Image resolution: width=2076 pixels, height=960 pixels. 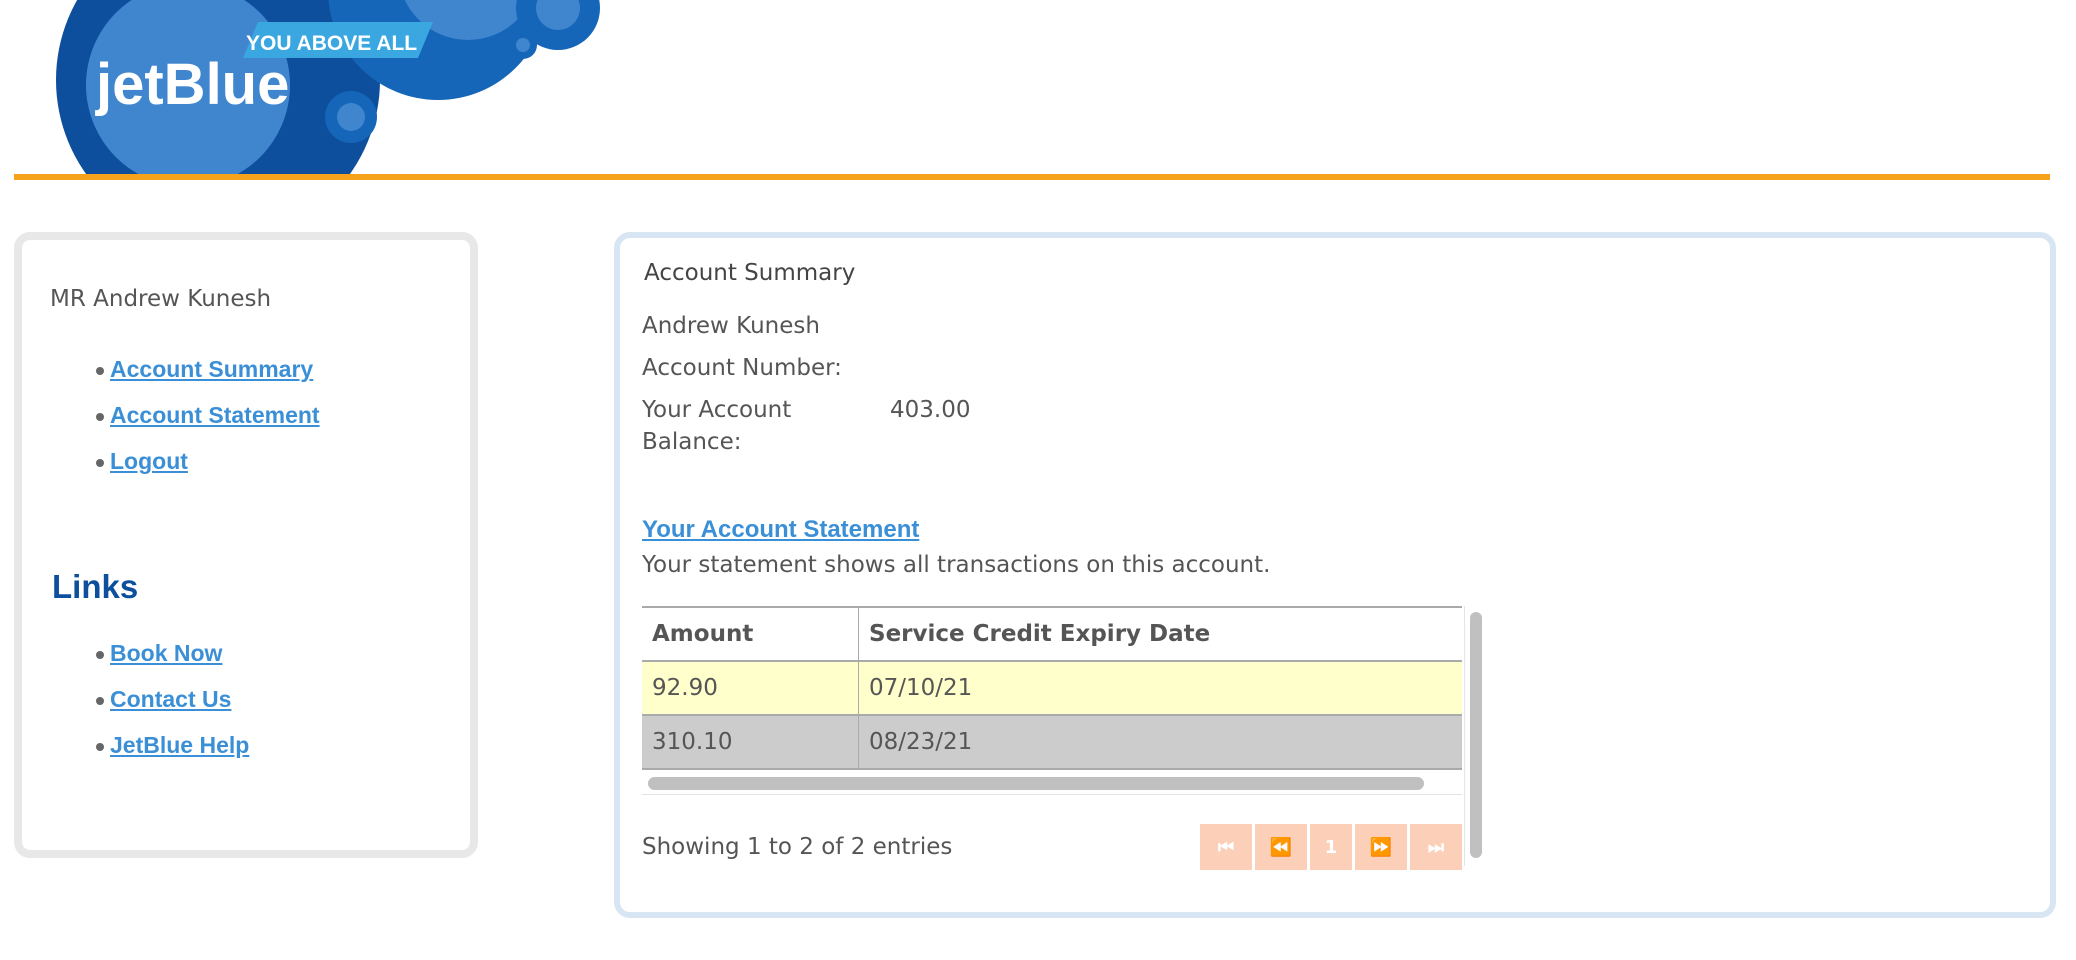 What do you see at coordinates (717, 426) in the screenshot?
I see `balance-label: Your Account Balance:` at bounding box center [717, 426].